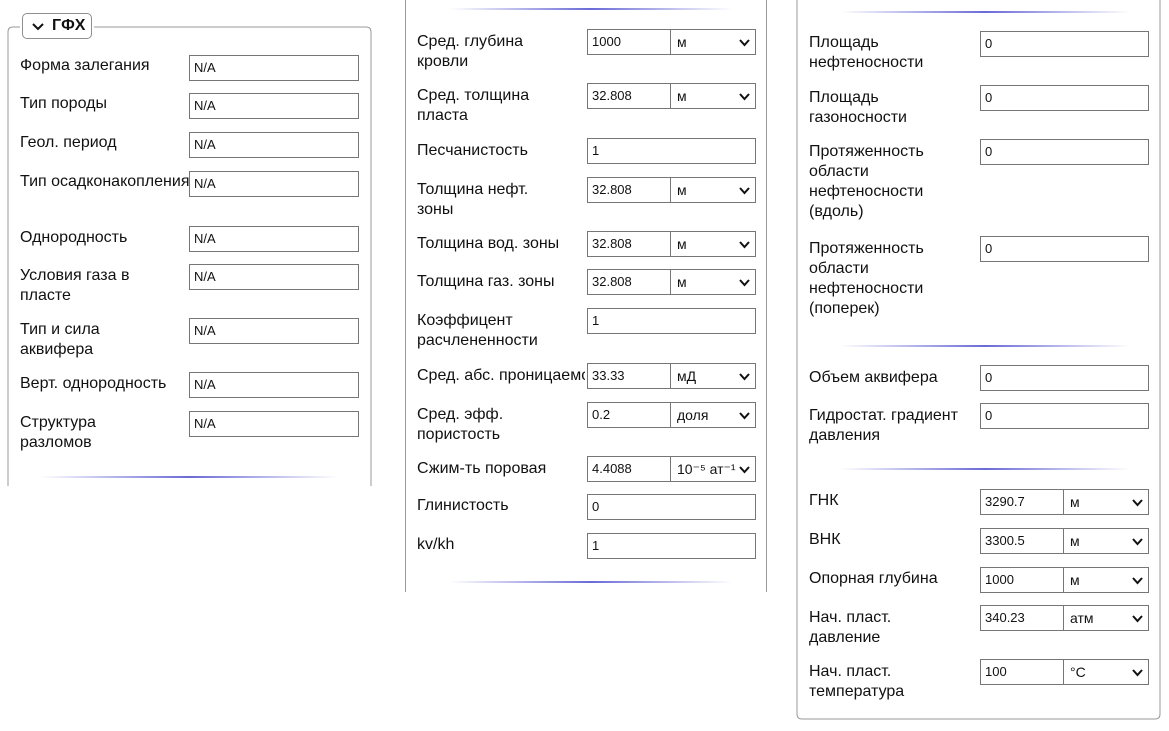 Image resolution: width=1169 pixels, height=731 pixels. Describe the element at coordinates (60, 339) in the screenshot. I see `label-tip-sila-akvifera: Тип и сила аквифера` at that location.